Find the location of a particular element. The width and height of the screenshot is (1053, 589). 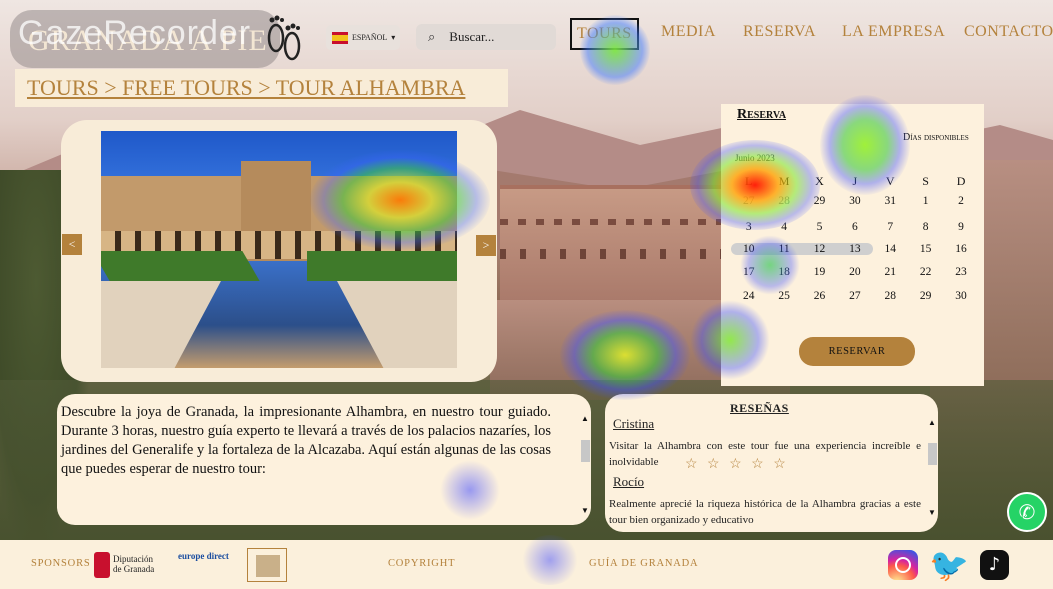

calendar-day: 25 is located at coordinates (783, 296).